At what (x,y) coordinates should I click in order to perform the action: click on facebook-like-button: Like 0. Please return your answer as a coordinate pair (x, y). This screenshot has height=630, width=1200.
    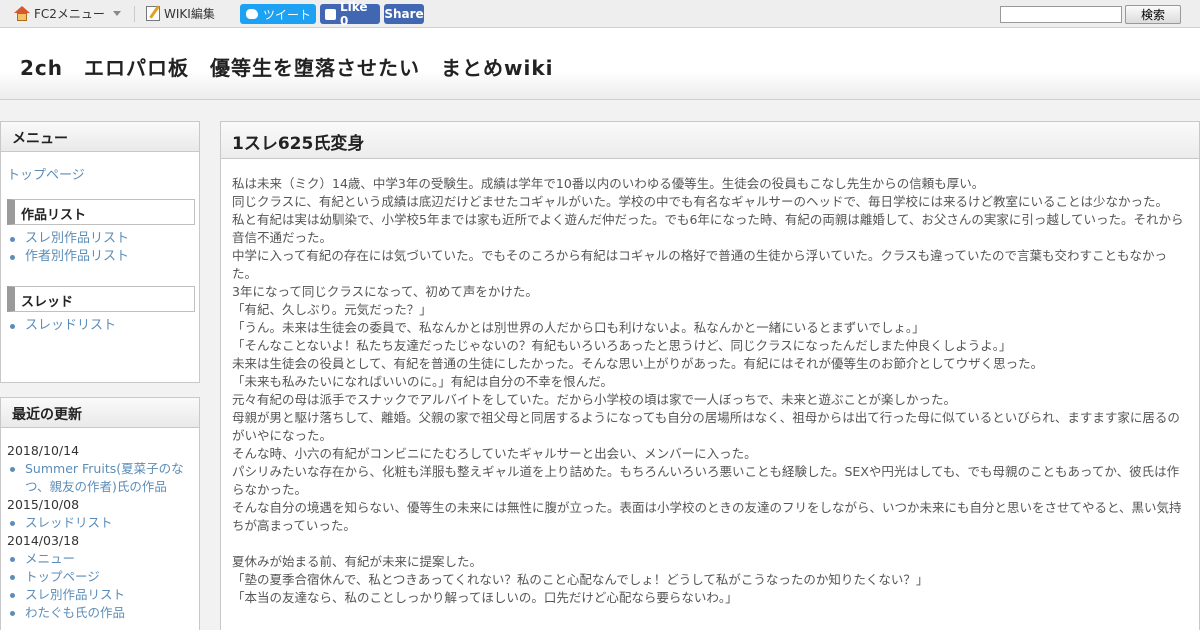
    Looking at the image, I should click on (350, 14).